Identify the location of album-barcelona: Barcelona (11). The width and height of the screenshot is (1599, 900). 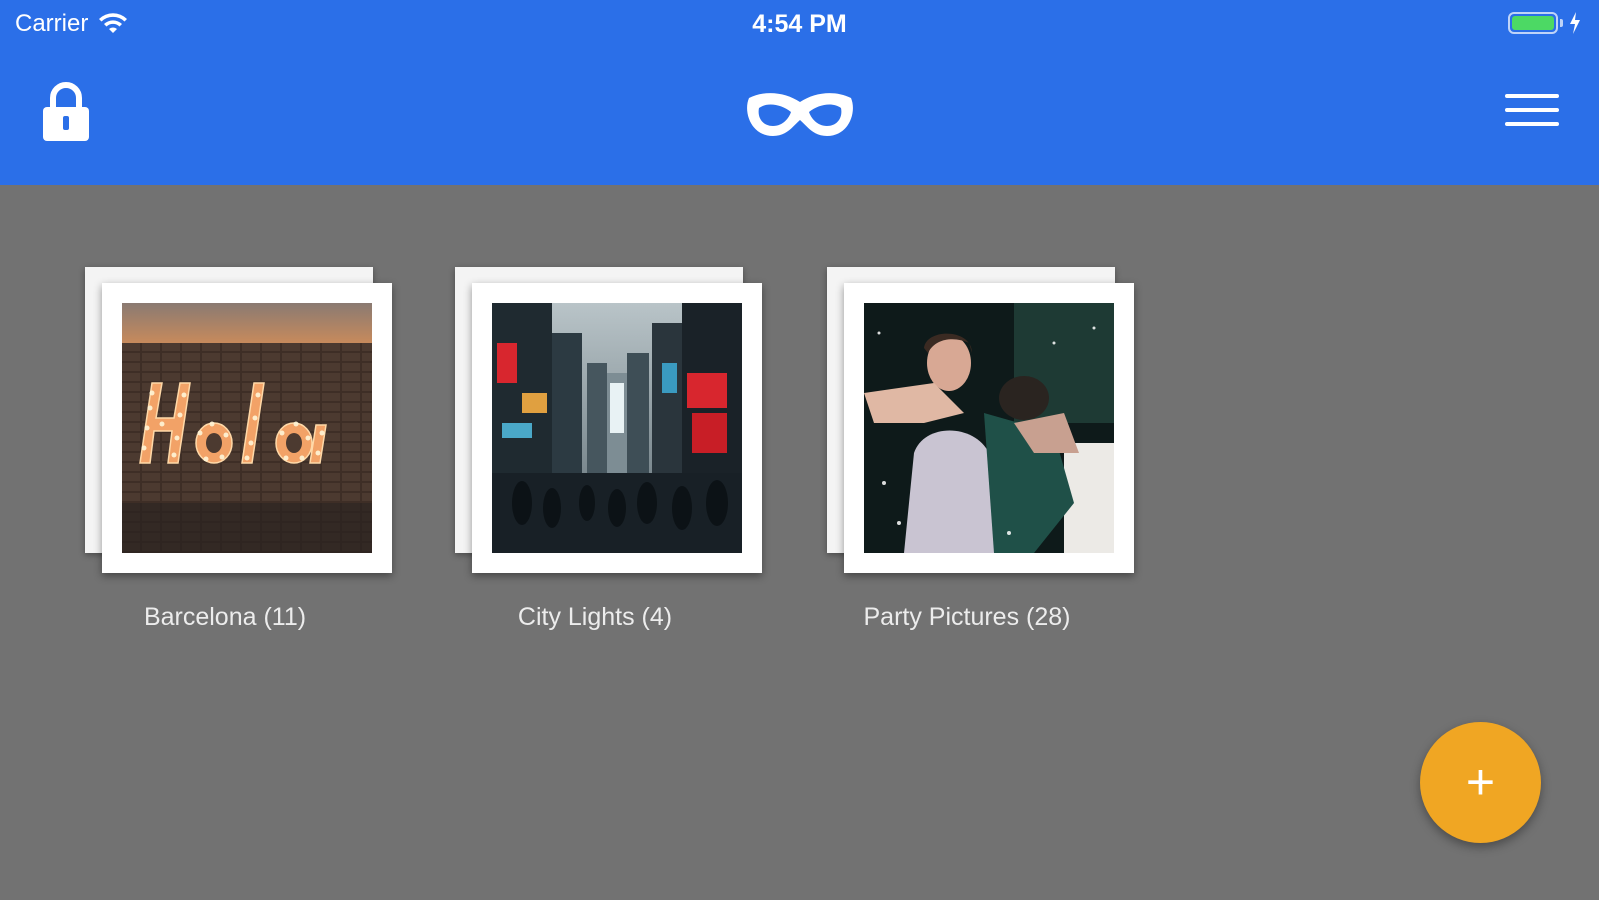
(240, 452).